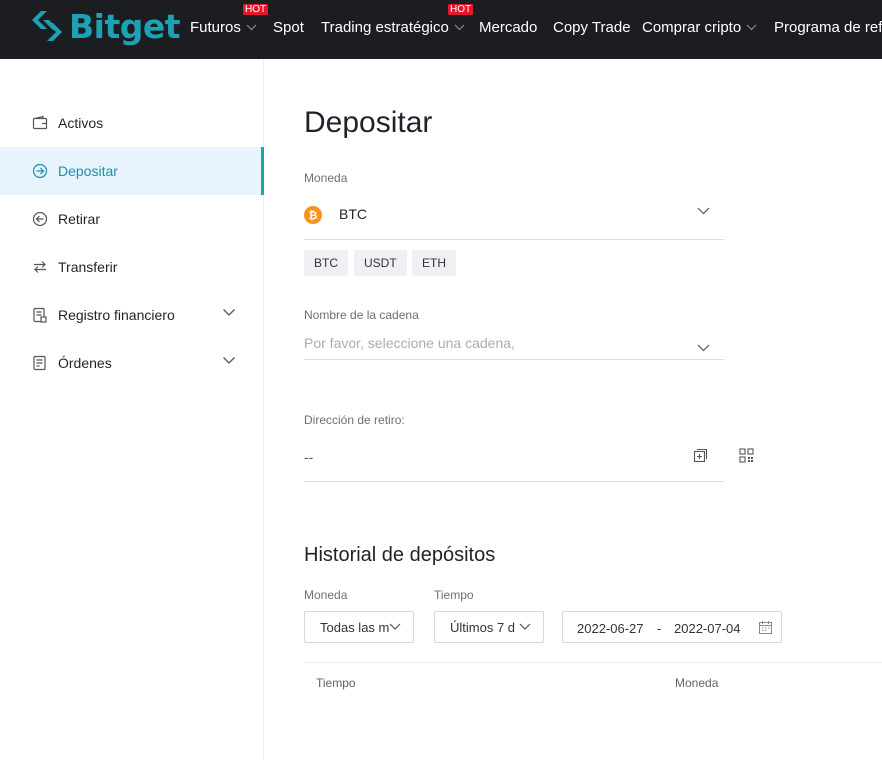 This screenshot has height=760, width=882. I want to click on deposit-icon, so click(40, 171).